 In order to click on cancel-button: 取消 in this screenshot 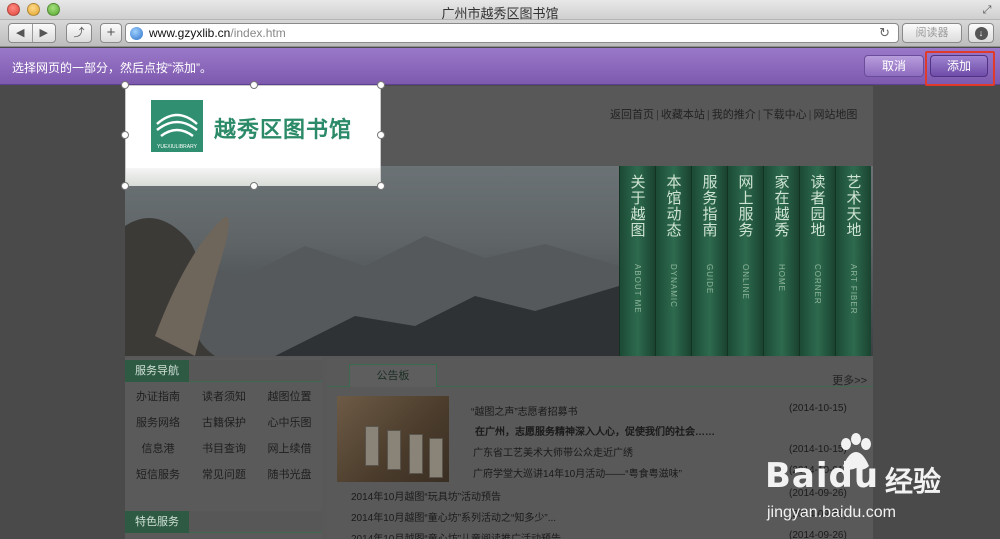, I will do `click(894, 66)`.